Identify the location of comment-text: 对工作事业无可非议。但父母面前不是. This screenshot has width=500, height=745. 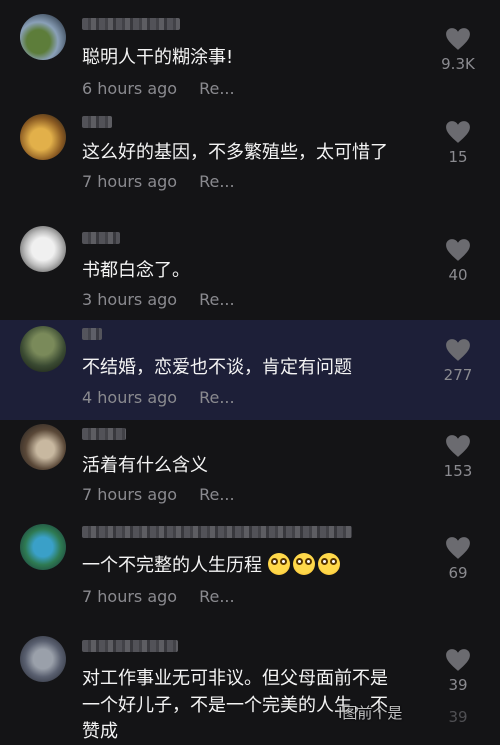
(235, 678).